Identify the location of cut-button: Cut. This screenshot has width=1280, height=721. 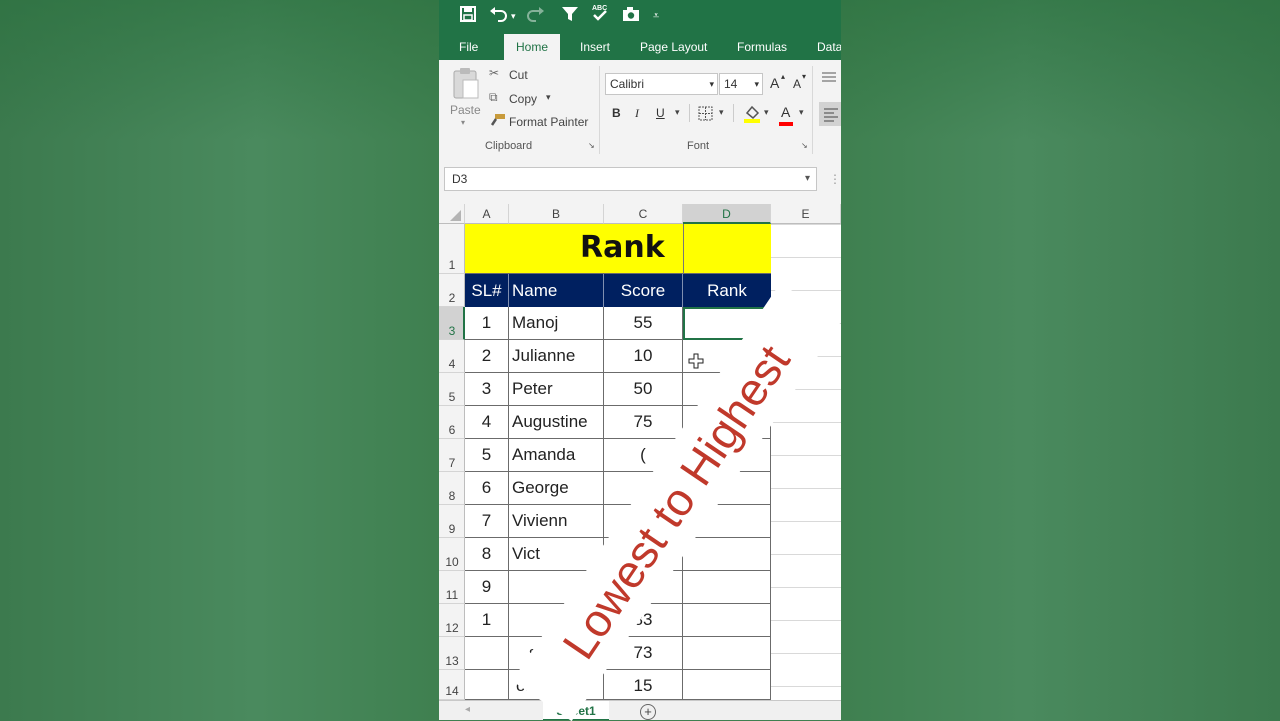
(518, 75).